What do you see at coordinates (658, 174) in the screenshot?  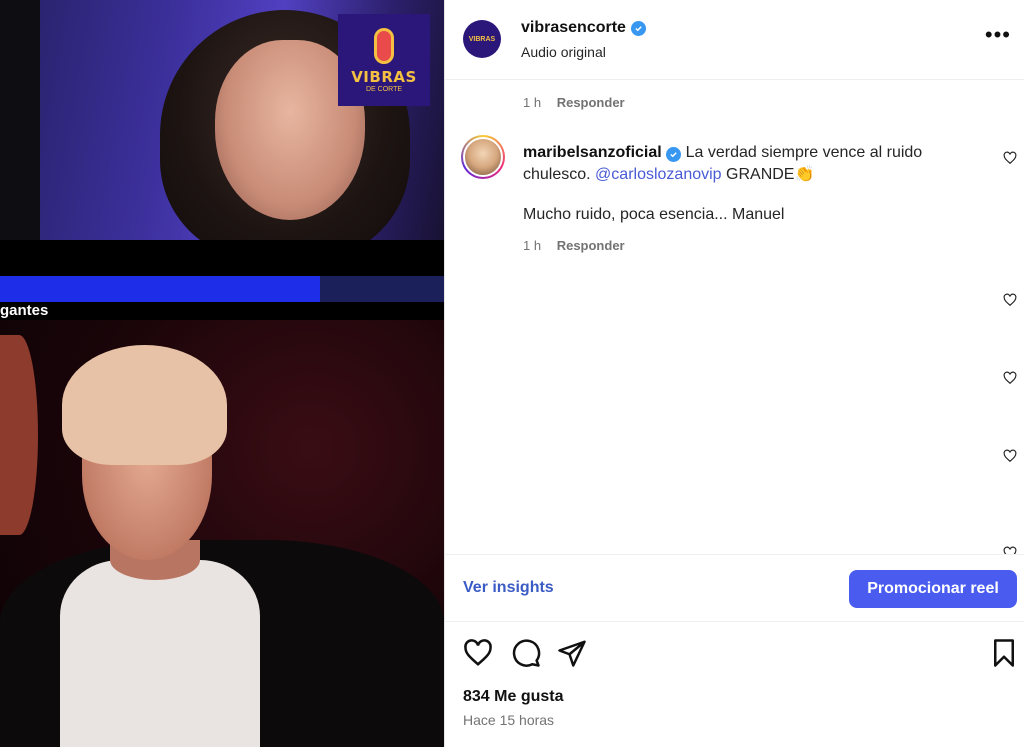 I see `mention-link: @carloslozanovip` at bounding box center [658, 174].